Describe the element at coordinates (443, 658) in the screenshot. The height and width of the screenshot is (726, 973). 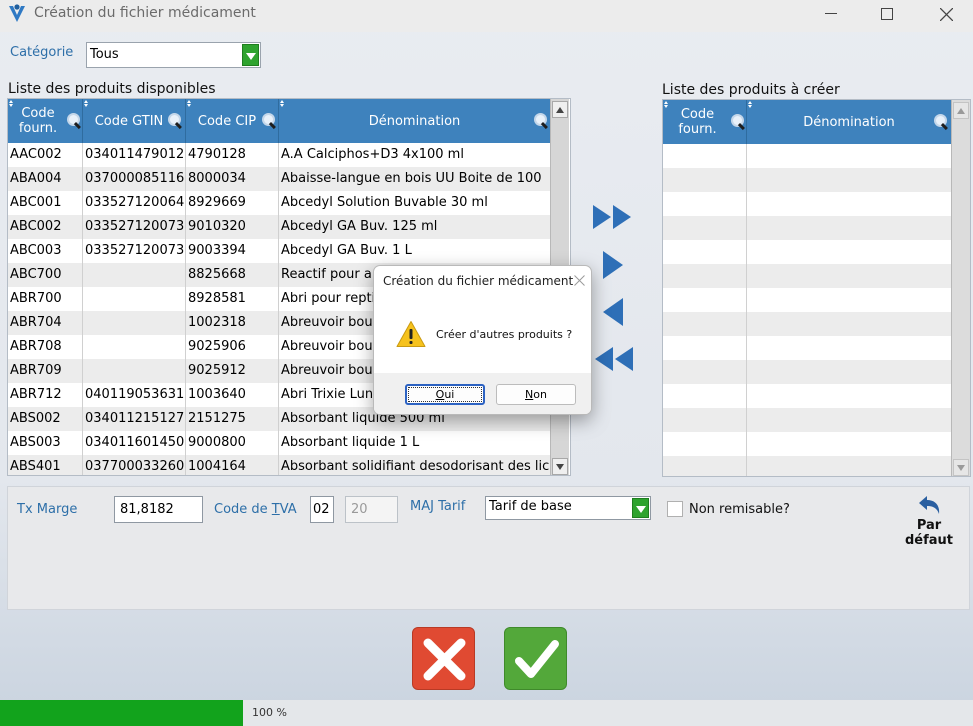
I see `cancel-button` at that location.